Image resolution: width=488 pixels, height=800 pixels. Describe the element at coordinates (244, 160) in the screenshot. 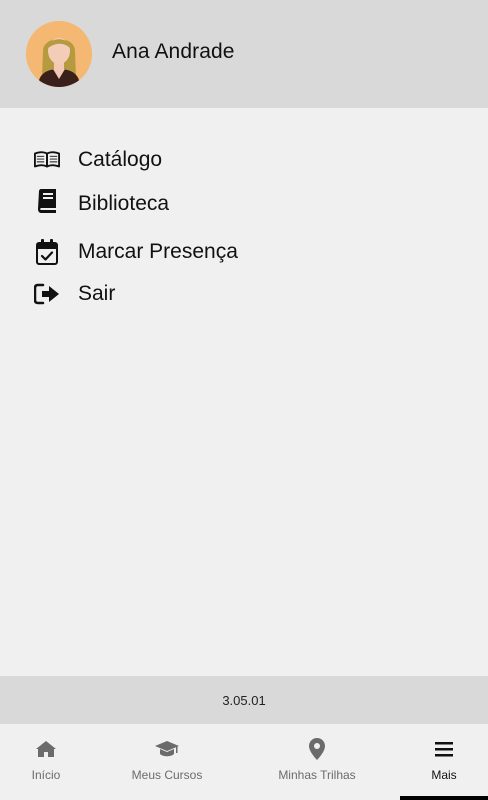

I see `menu-item-catalogo: Catálogo` at that location.